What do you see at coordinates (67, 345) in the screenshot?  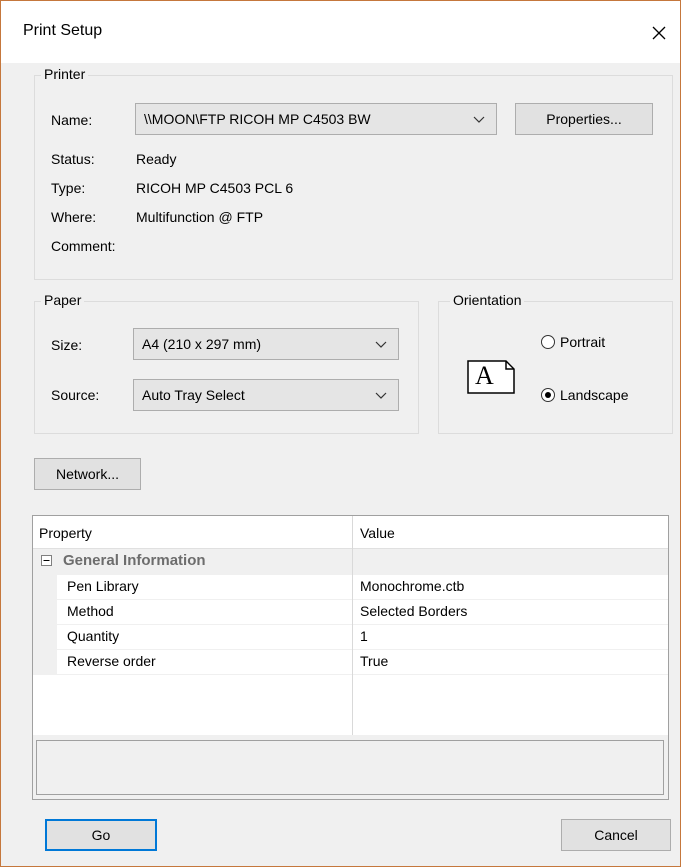 I see `size-label: Size:` at bounding box center [67, 345].